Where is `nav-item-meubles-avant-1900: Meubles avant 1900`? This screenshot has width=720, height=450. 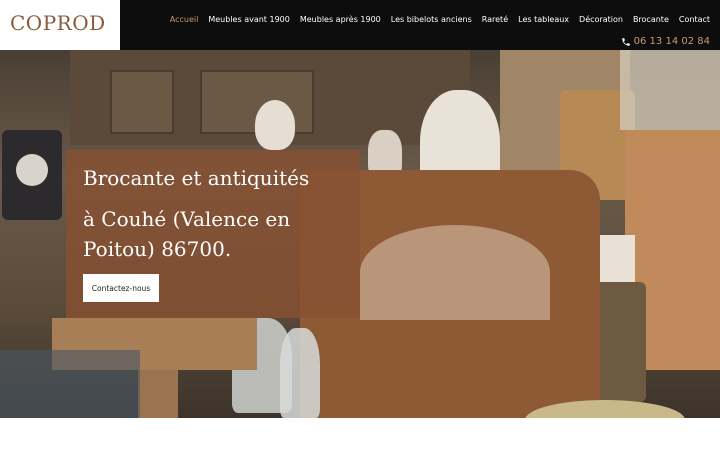
nav-item-meubles-avant-1900: Meubles avant 1900 is located at coordinates (248, 19).